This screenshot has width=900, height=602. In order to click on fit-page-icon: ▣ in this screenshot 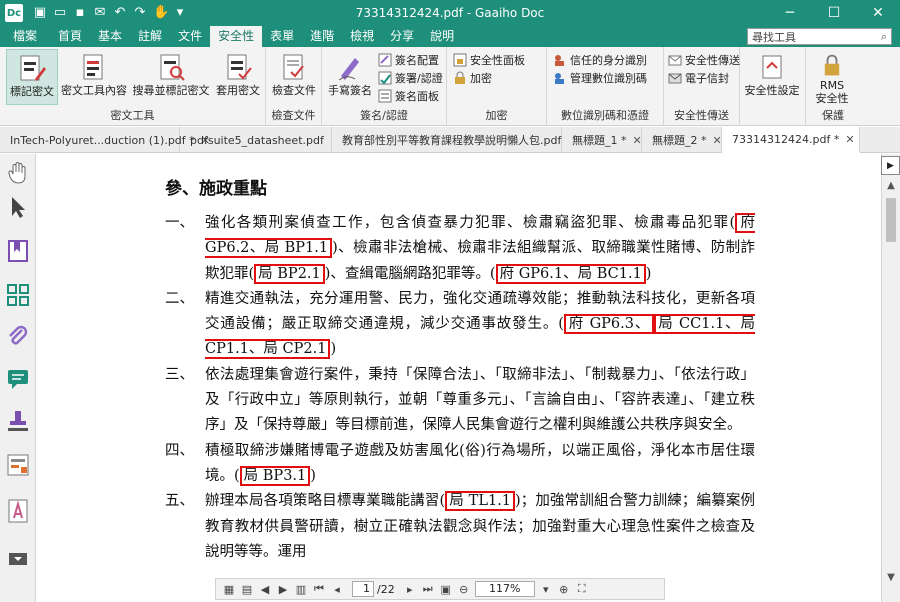, I will do `click(446, 589)`.